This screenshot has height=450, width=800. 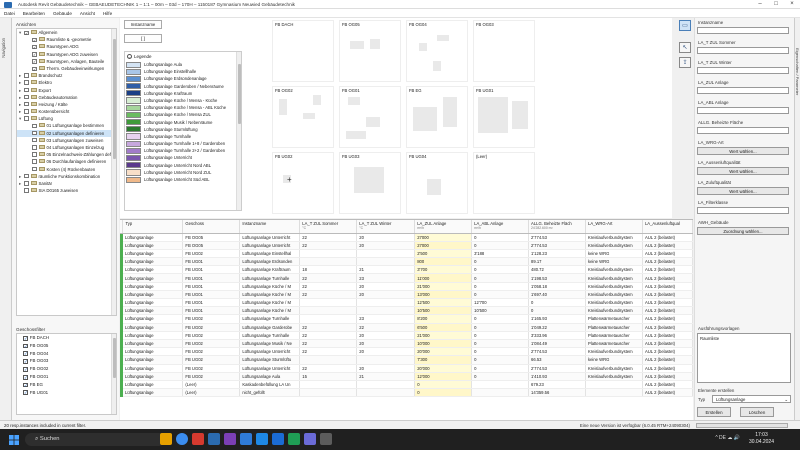 I want to click on table-cell: (Leer), so click(x=211, y=393).